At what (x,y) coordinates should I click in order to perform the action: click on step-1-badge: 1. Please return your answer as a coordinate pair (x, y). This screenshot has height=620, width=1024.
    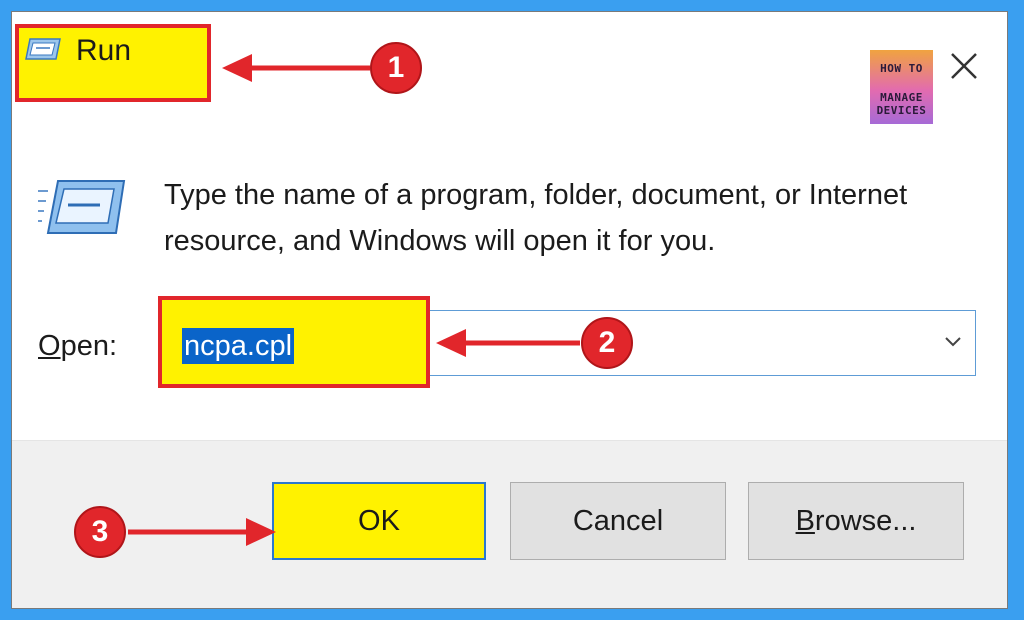
    Looking at the image, I should click on (396, 68).